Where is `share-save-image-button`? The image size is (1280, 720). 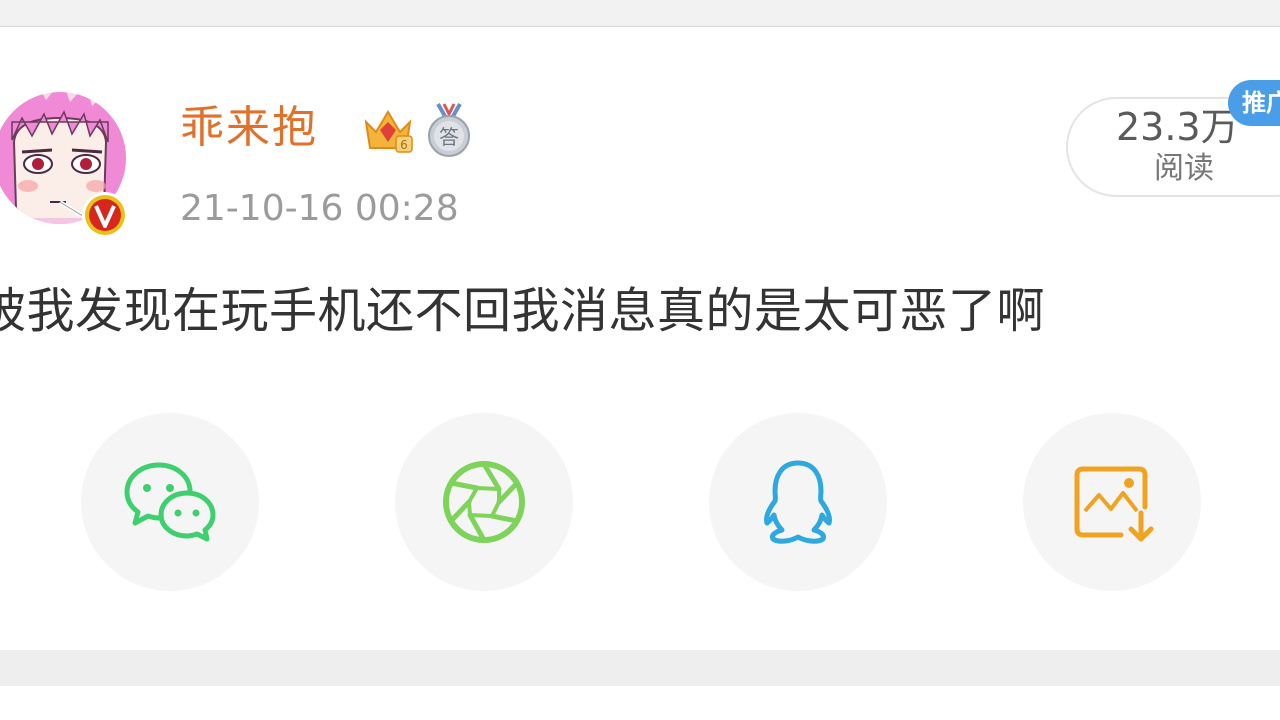 share-save-image-button is located at coordinates (1112, 502).